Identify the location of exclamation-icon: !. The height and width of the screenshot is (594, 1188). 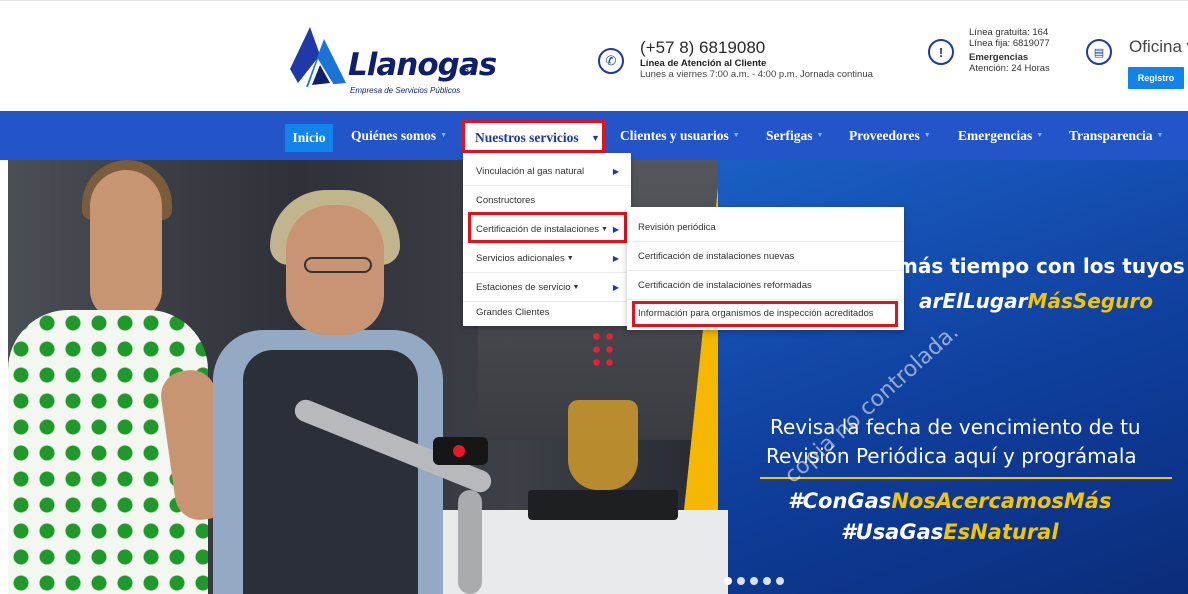
(941, 52).